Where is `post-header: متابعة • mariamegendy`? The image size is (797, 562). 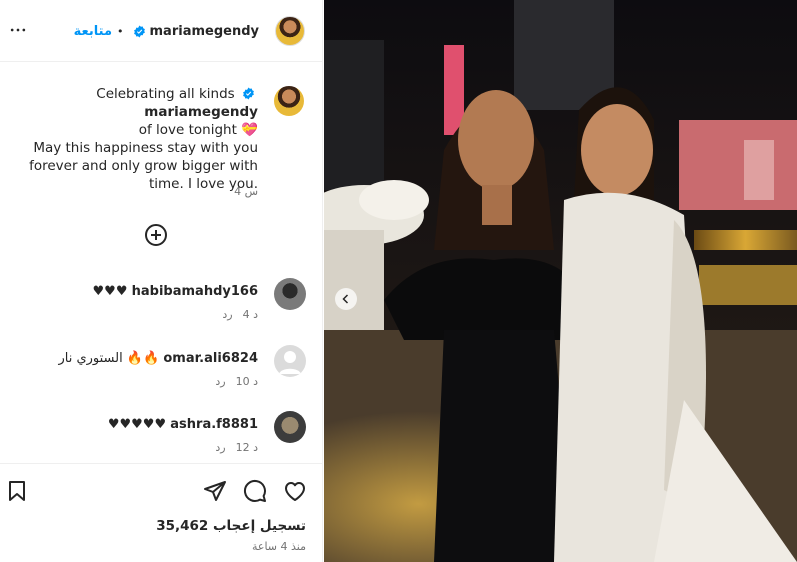
post-header: متابعة • mariamegendy is located at coordinates (161, 31).